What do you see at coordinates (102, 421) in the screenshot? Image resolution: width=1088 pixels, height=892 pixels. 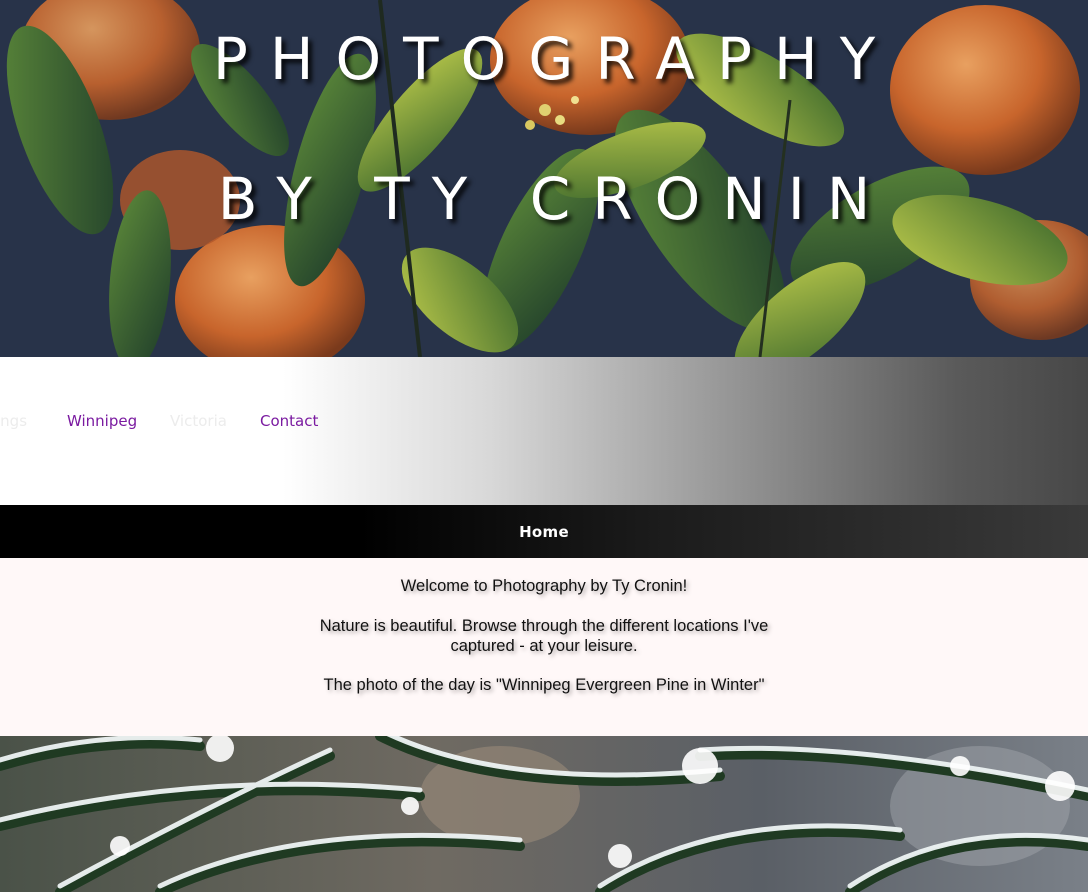 I see `nav-link-winnipeg: Winnipeg` at bounding box center [102, 421].